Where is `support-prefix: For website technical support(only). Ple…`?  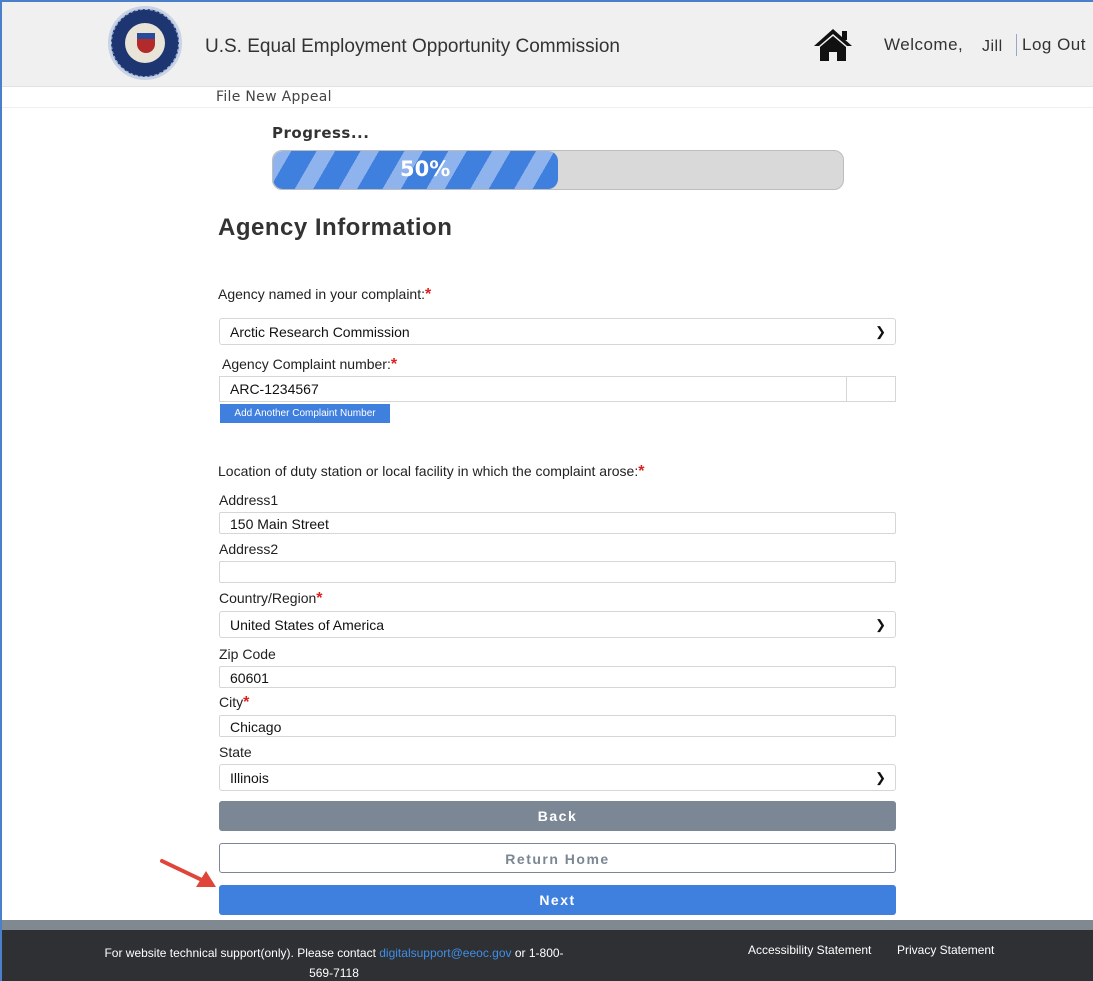
support-prefix: For website technical support(only). Ple… is located at coordinates (240, 953).